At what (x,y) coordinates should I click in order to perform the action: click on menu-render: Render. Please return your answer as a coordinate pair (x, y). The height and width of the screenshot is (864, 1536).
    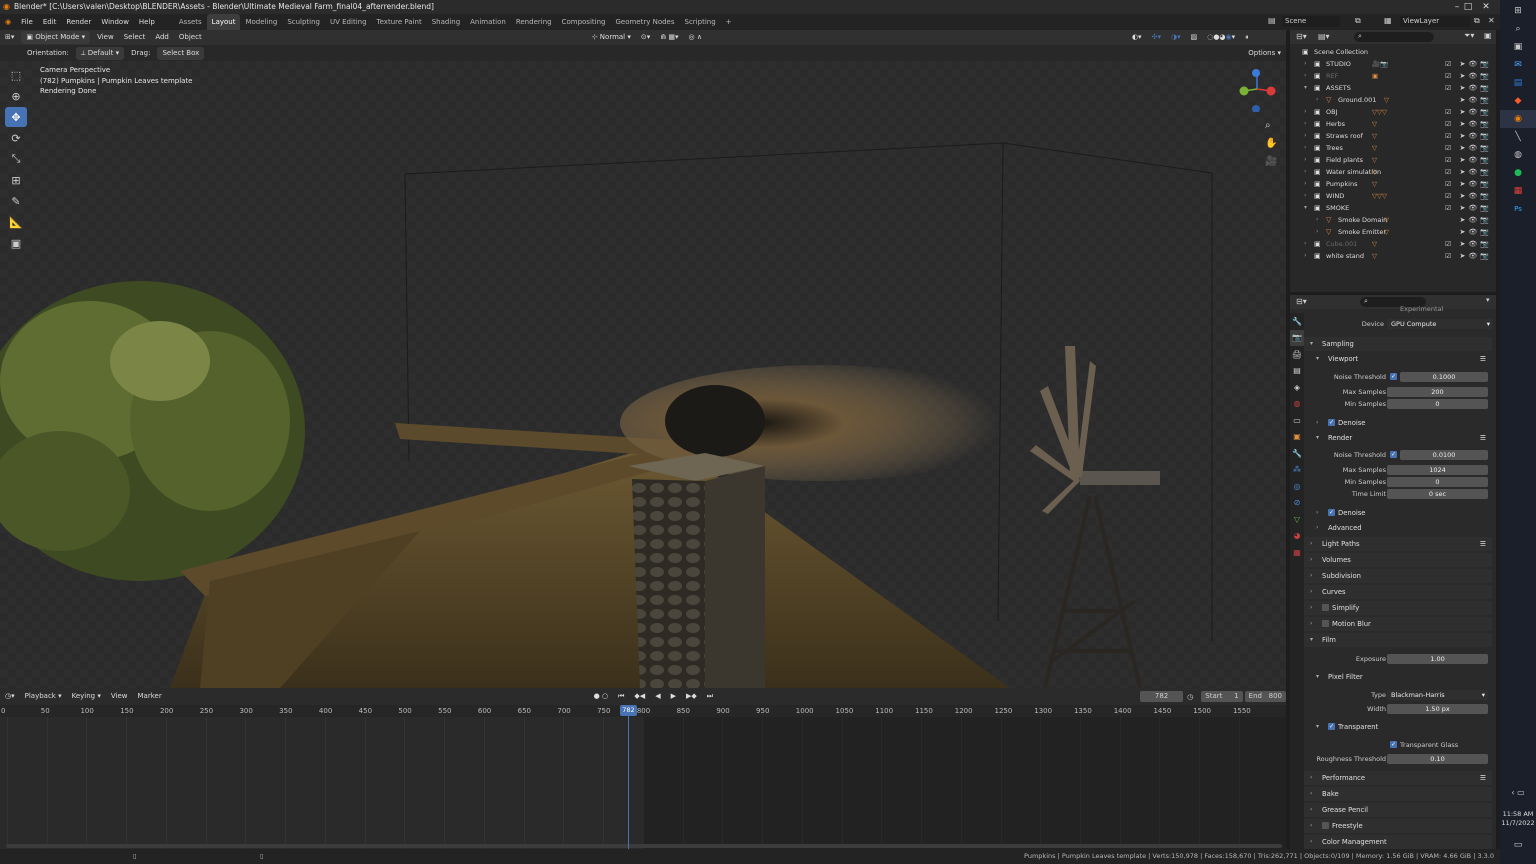
    Looking at the image, I should click on (78, 22).